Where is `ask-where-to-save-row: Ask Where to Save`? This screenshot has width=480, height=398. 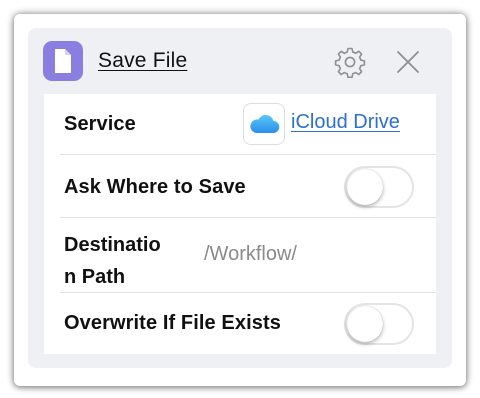 ask-where-to-save-row: Ask Where to Save is located at coordinates (240, 186).